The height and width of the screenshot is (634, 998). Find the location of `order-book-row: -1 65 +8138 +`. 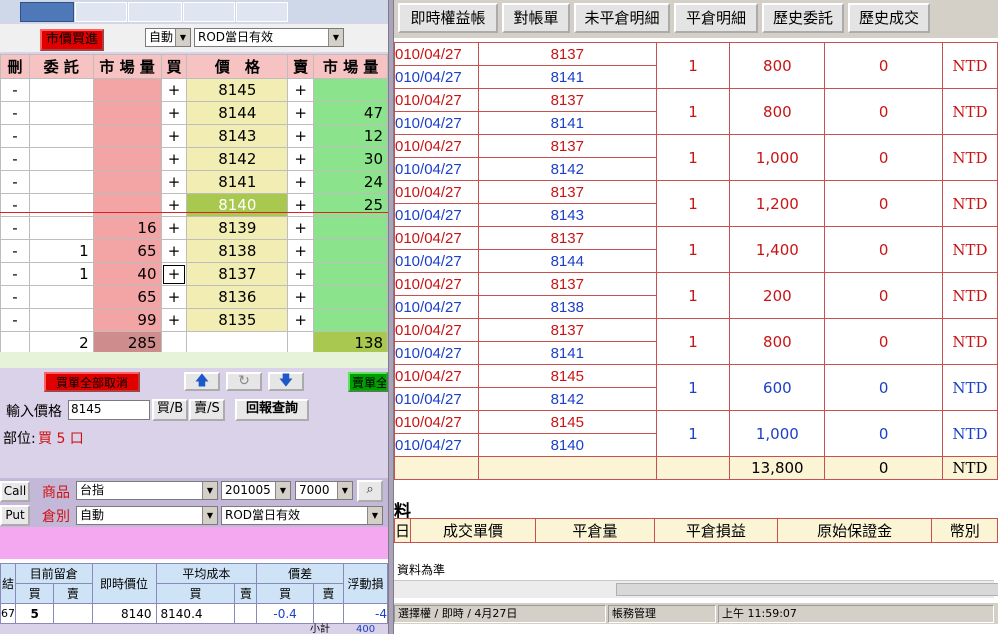

order-book-row: -1 65 +8138 + is located at coordinates (194, 251).